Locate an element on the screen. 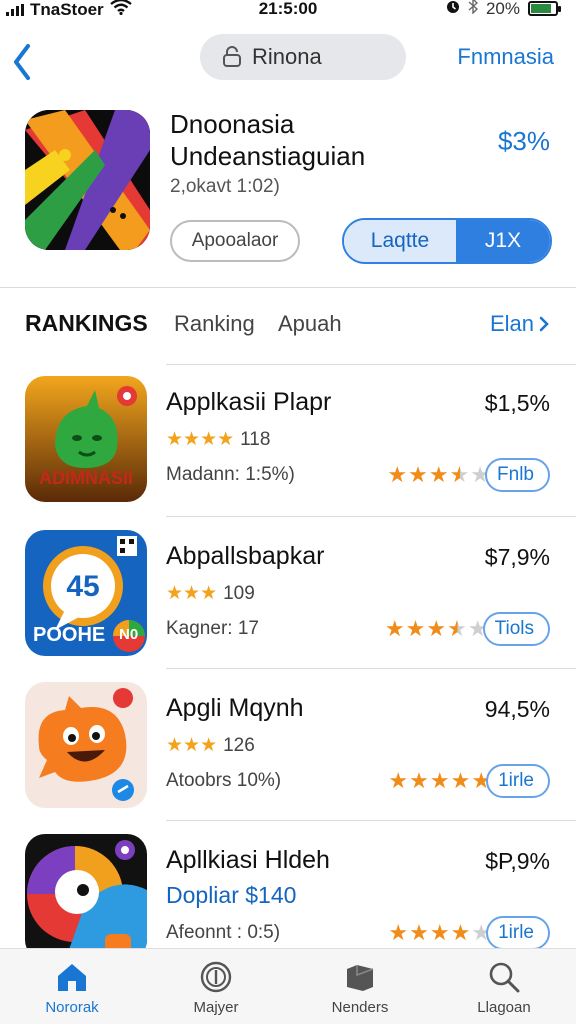 The image size is (576, 1024). tab-ranking: Ranking is located at coordinates (214, 324).